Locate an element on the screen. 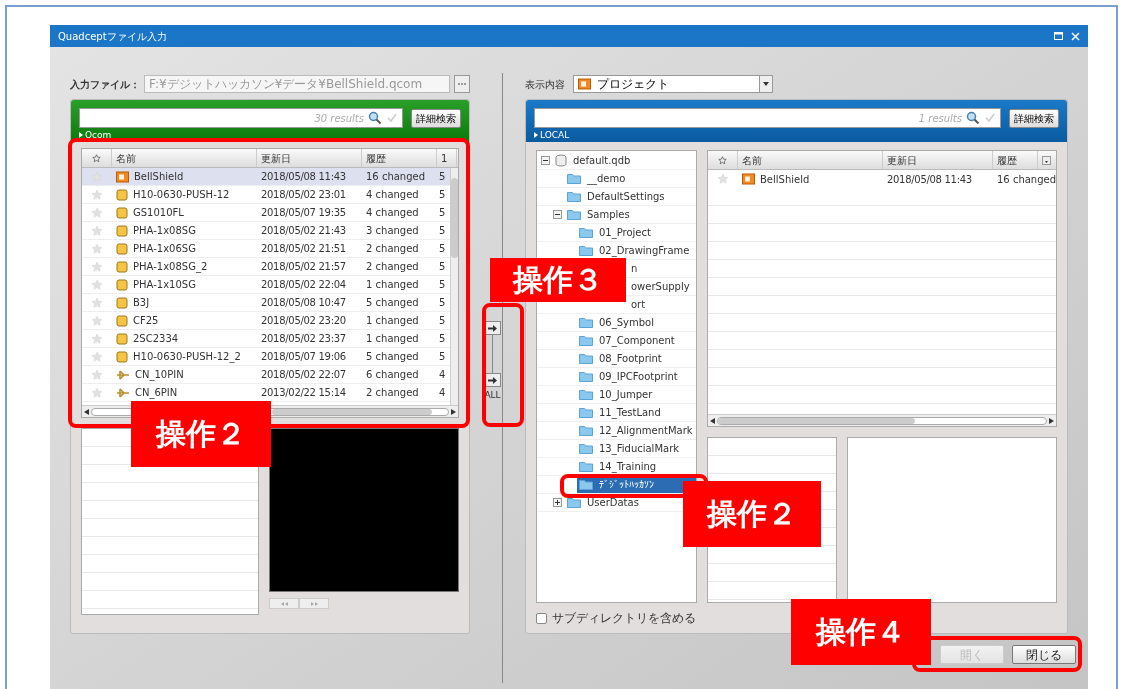  tree-item: default.qdb is located at coordinates (596, 160).